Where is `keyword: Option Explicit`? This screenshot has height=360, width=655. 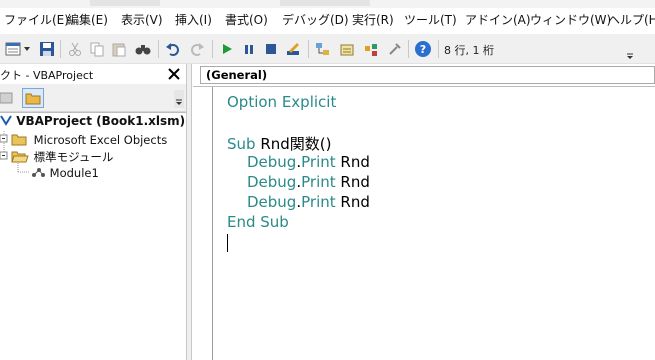
keyword: Option Explicit is located at coordinates (282, 102).